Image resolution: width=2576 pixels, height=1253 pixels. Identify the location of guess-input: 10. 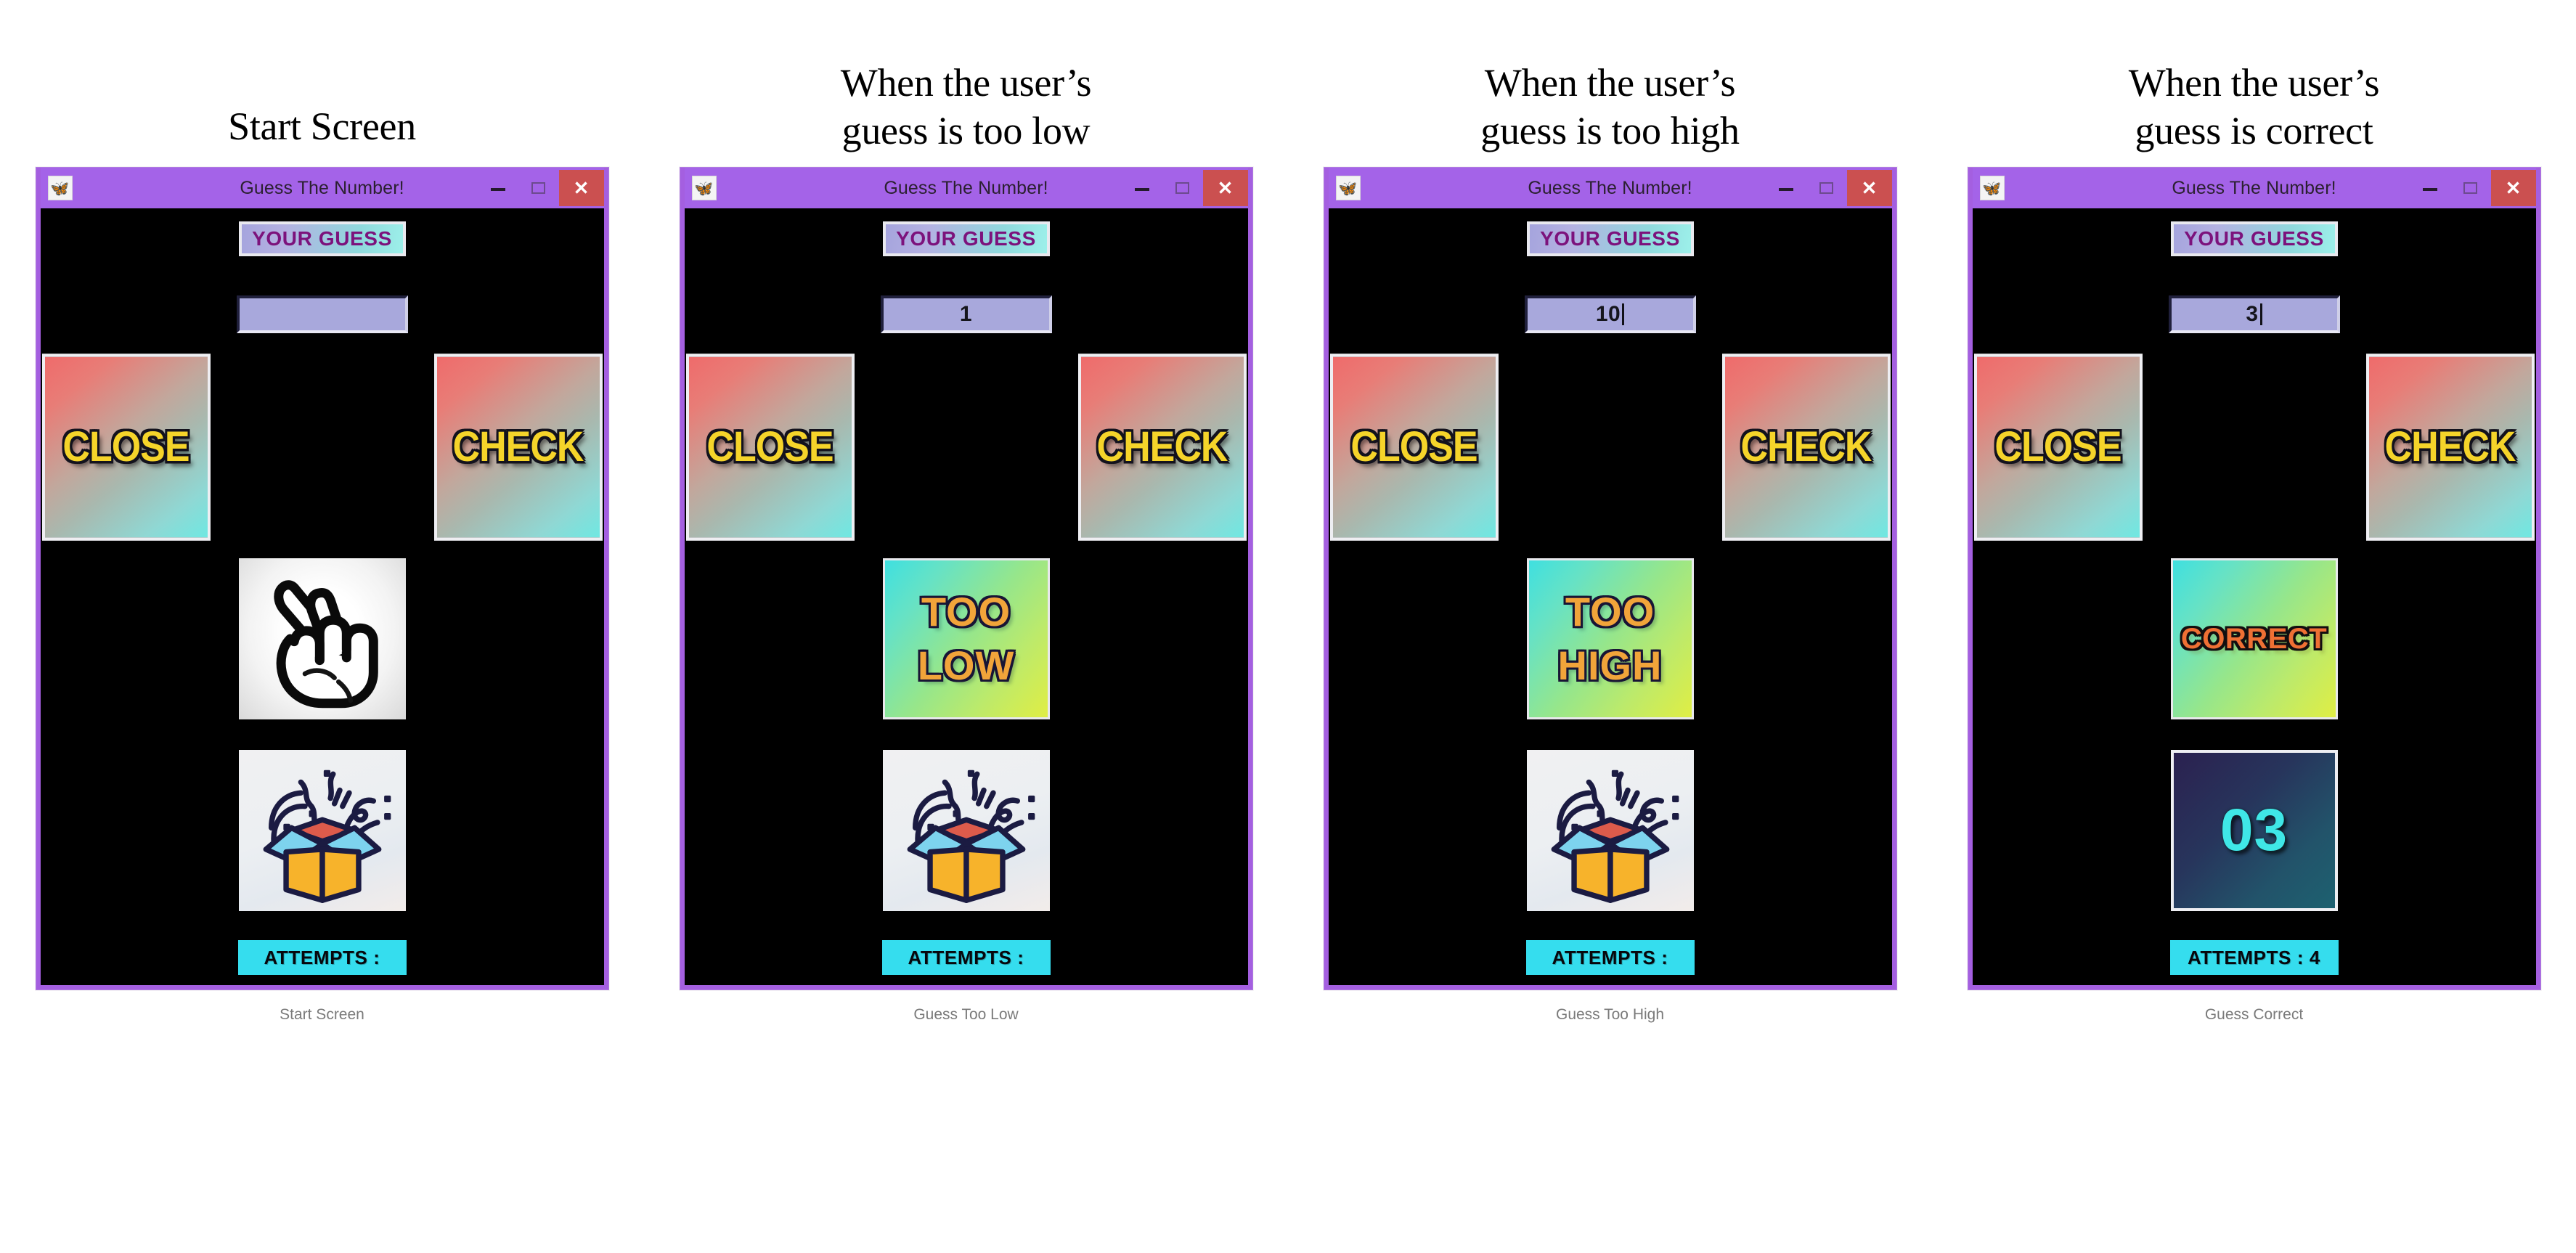
(1610, 314).